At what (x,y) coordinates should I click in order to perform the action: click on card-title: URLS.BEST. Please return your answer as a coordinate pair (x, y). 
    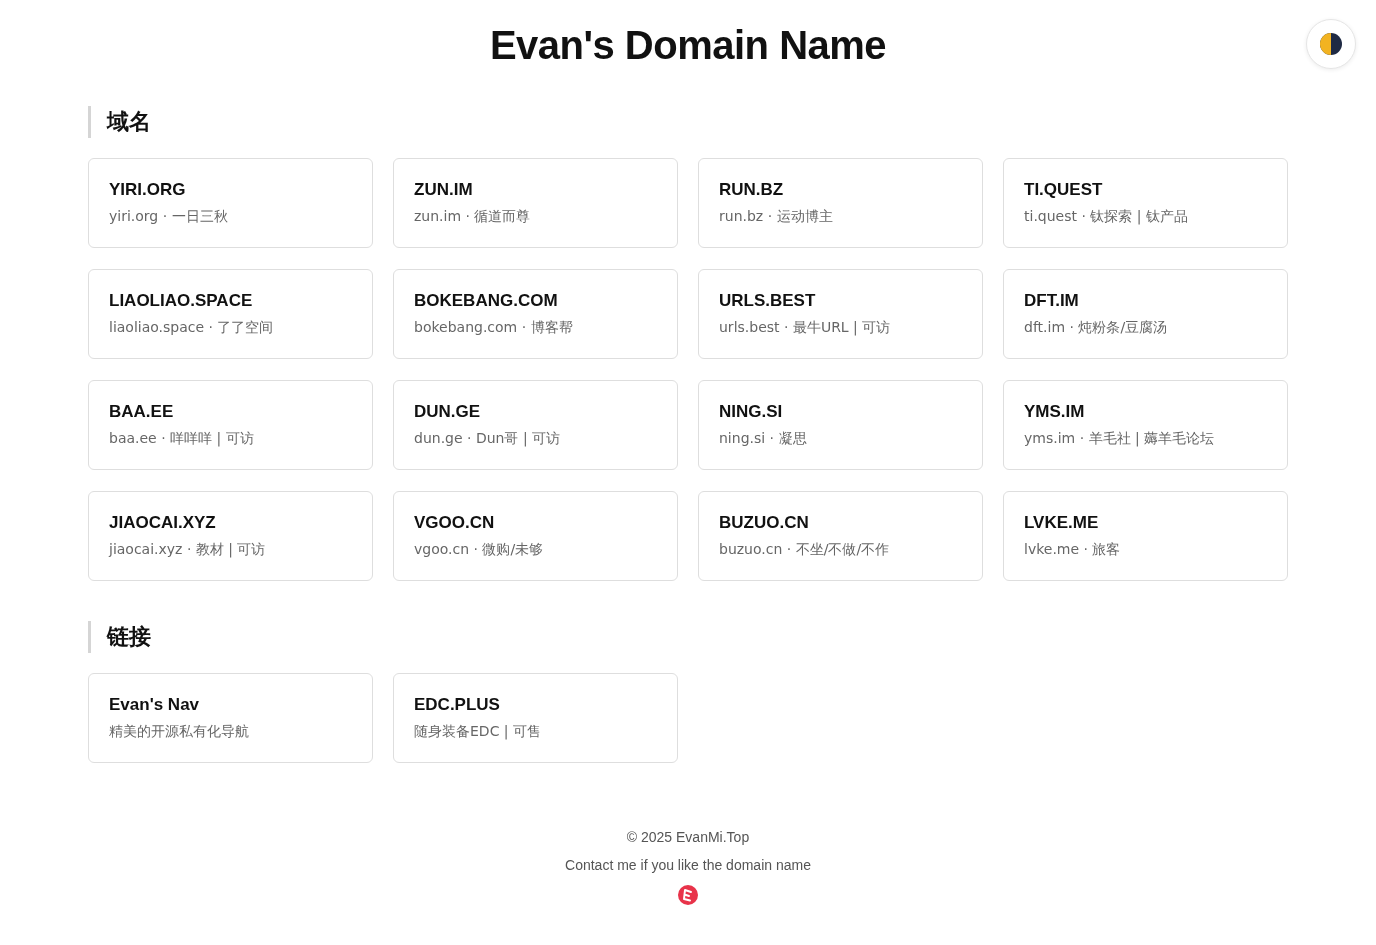
    Looking at the image, I should click on (768, 301).